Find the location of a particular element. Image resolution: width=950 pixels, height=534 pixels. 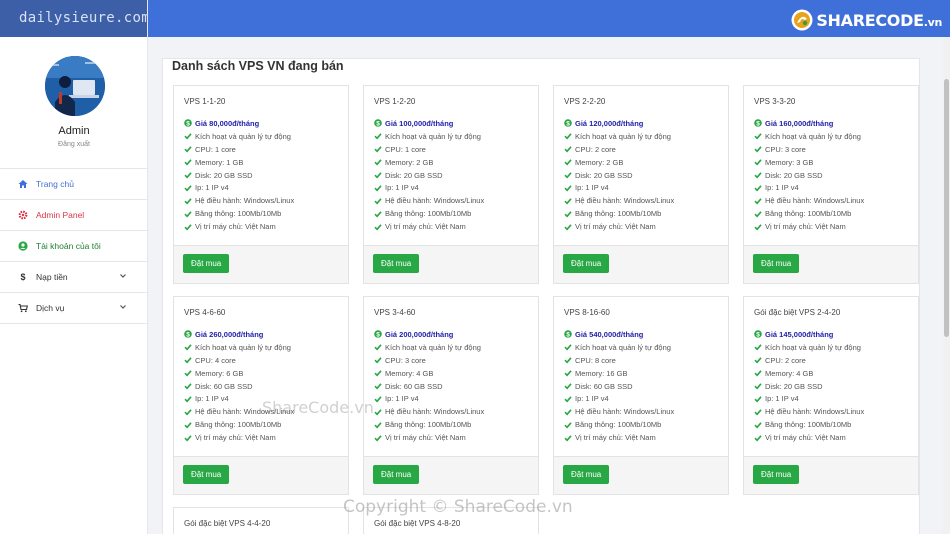

profile-section: Admin Đăng xuất is located at coordinates (73, 103).